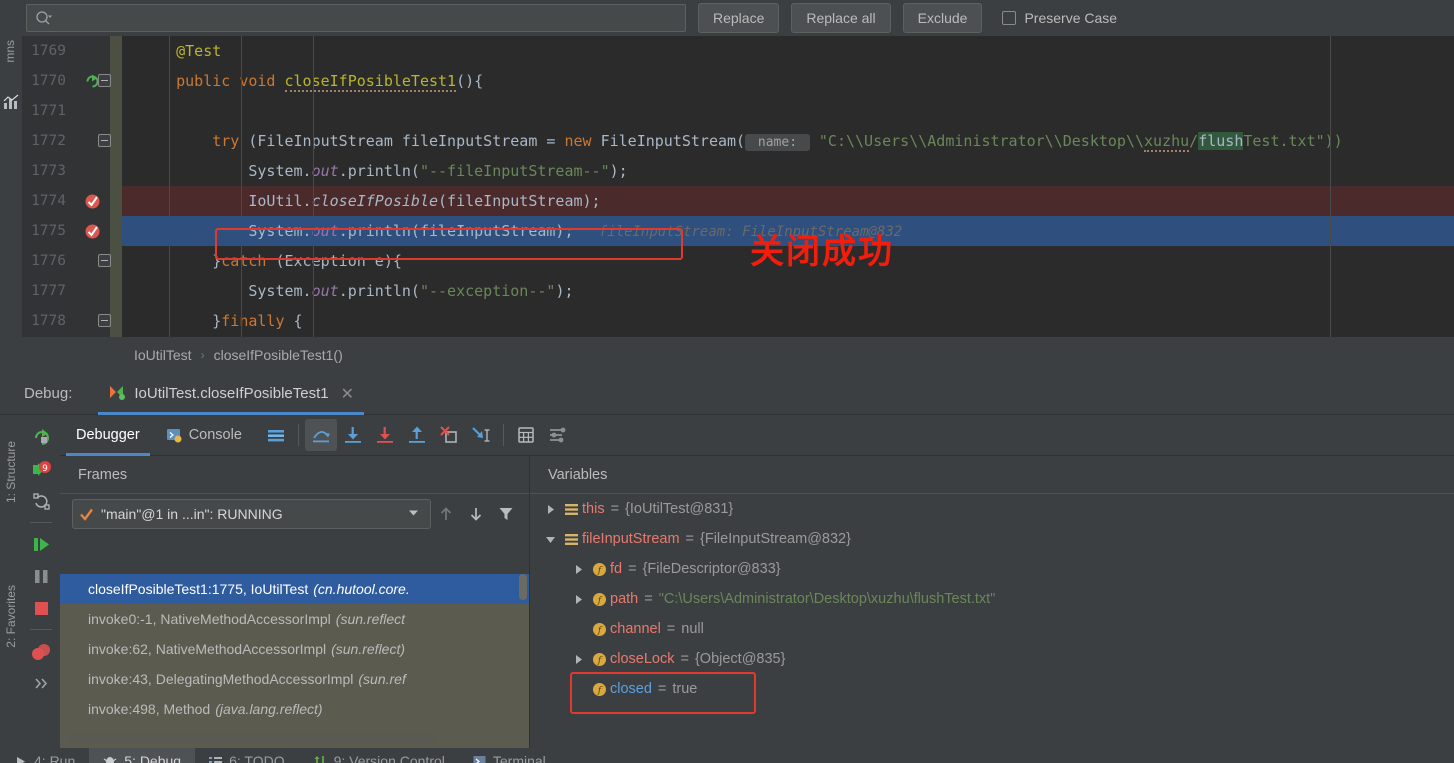 The width and height of the screenshot is (1454, 763). I want to click on resume-icon, so click(41, 544).